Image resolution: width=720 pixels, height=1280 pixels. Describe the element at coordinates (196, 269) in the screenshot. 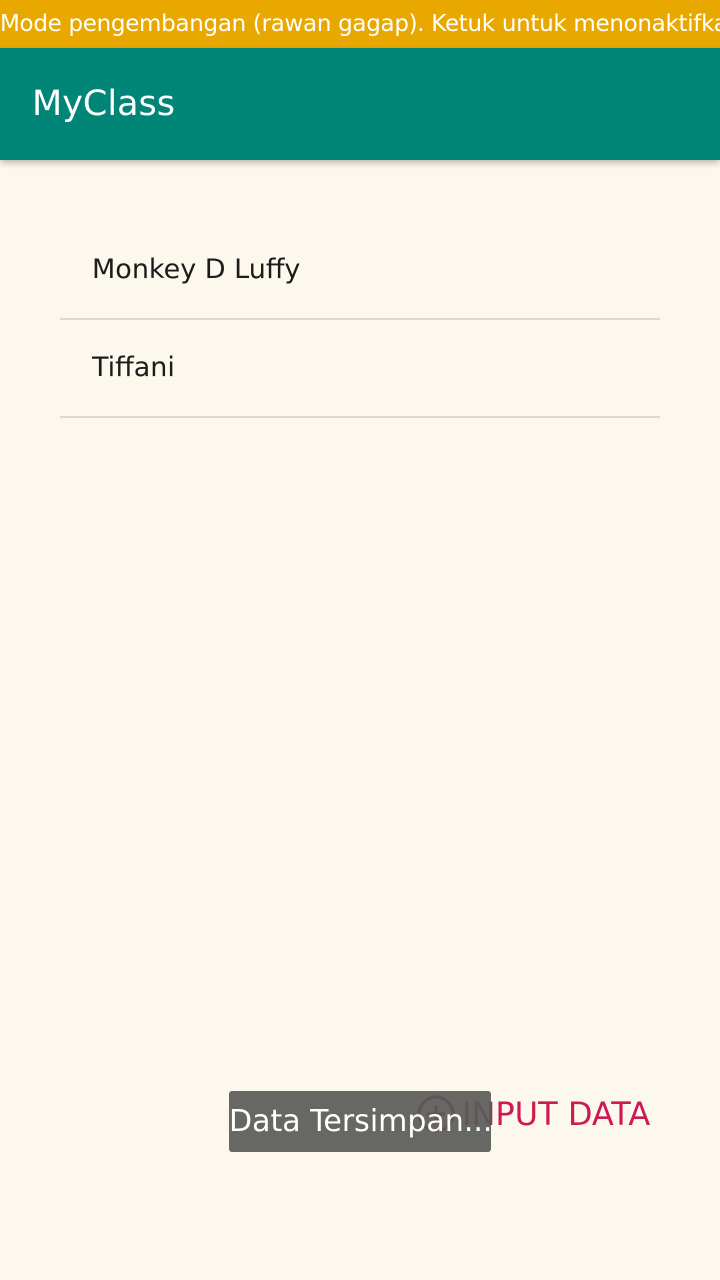

I see `list-item-label: Monkey D Luffy` at that location.